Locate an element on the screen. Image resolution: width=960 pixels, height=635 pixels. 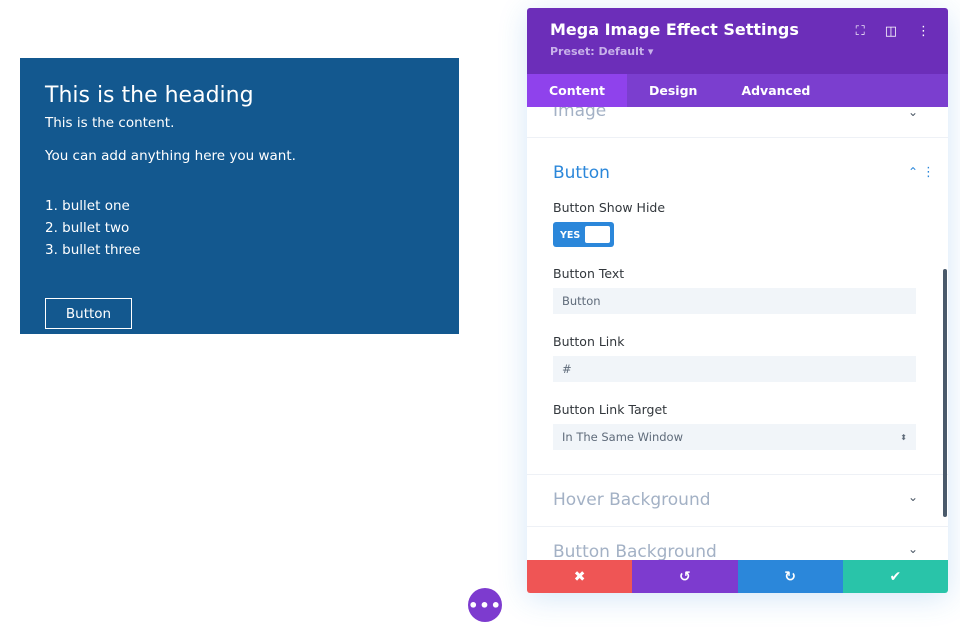
check-icon: ✔ is located at coordinates (895, 576).